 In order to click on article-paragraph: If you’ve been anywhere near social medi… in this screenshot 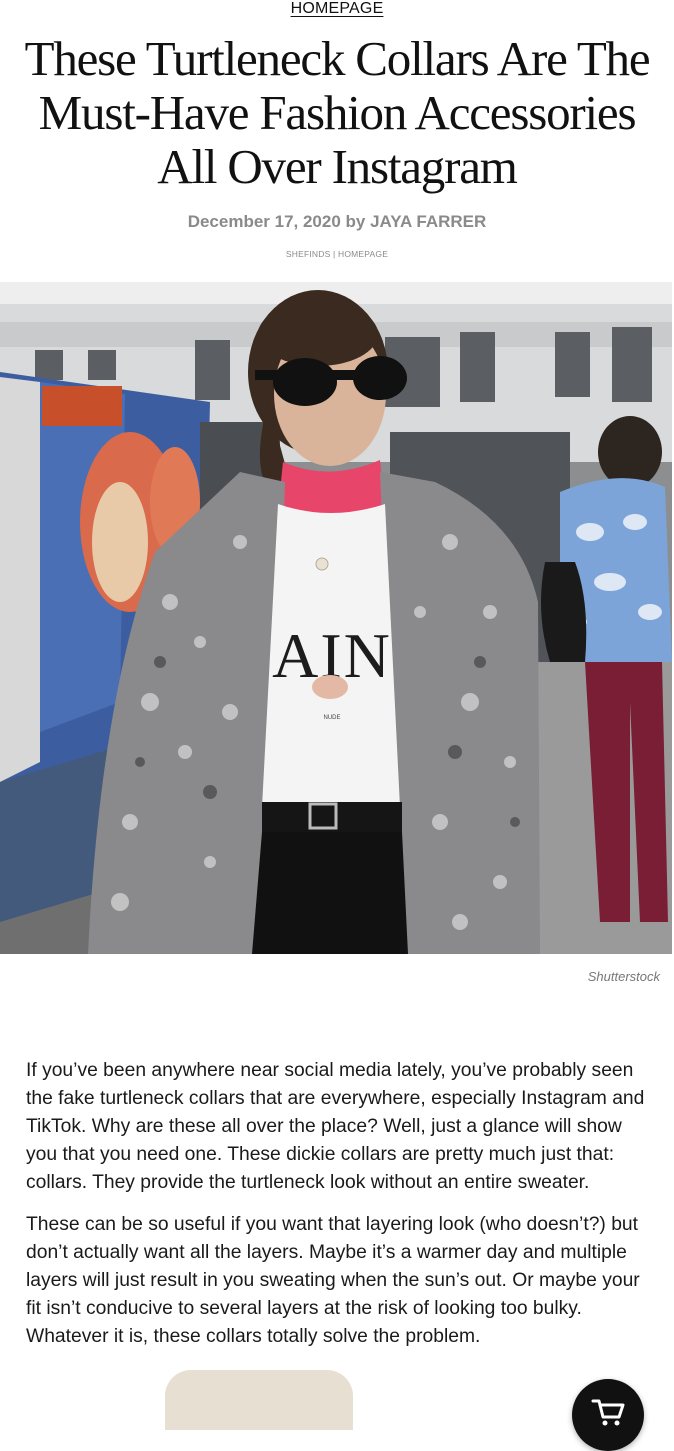, I will do `click(335, 1126)`.